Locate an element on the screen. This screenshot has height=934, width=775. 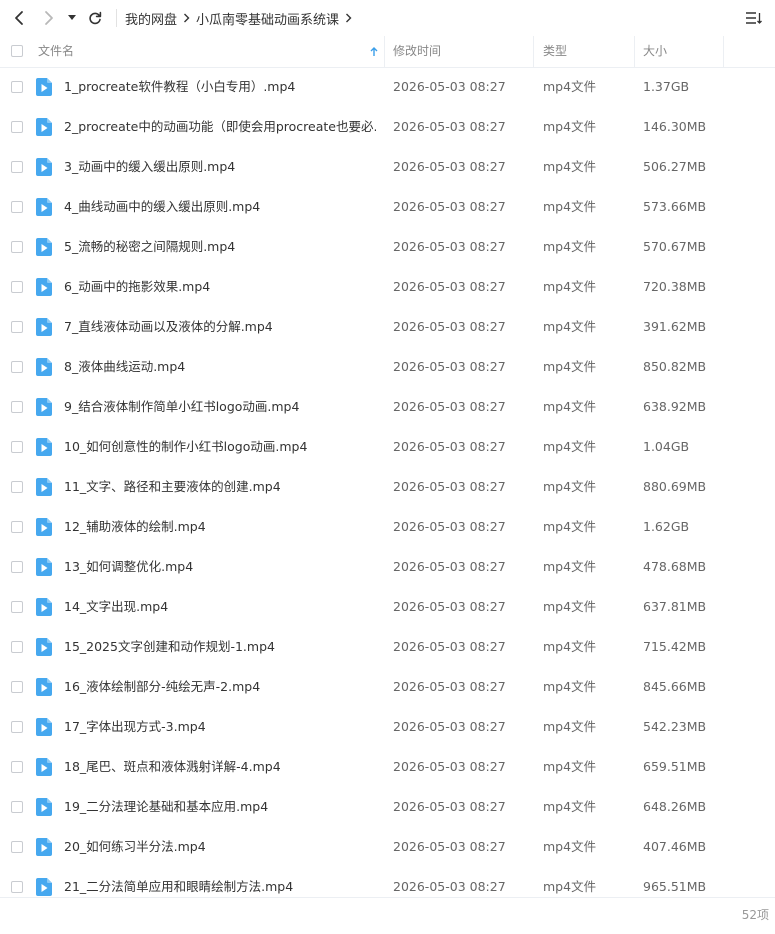
file-name: 7_直线液体动画以及液体的分解.mp4 is located at coordinates (220, 327).